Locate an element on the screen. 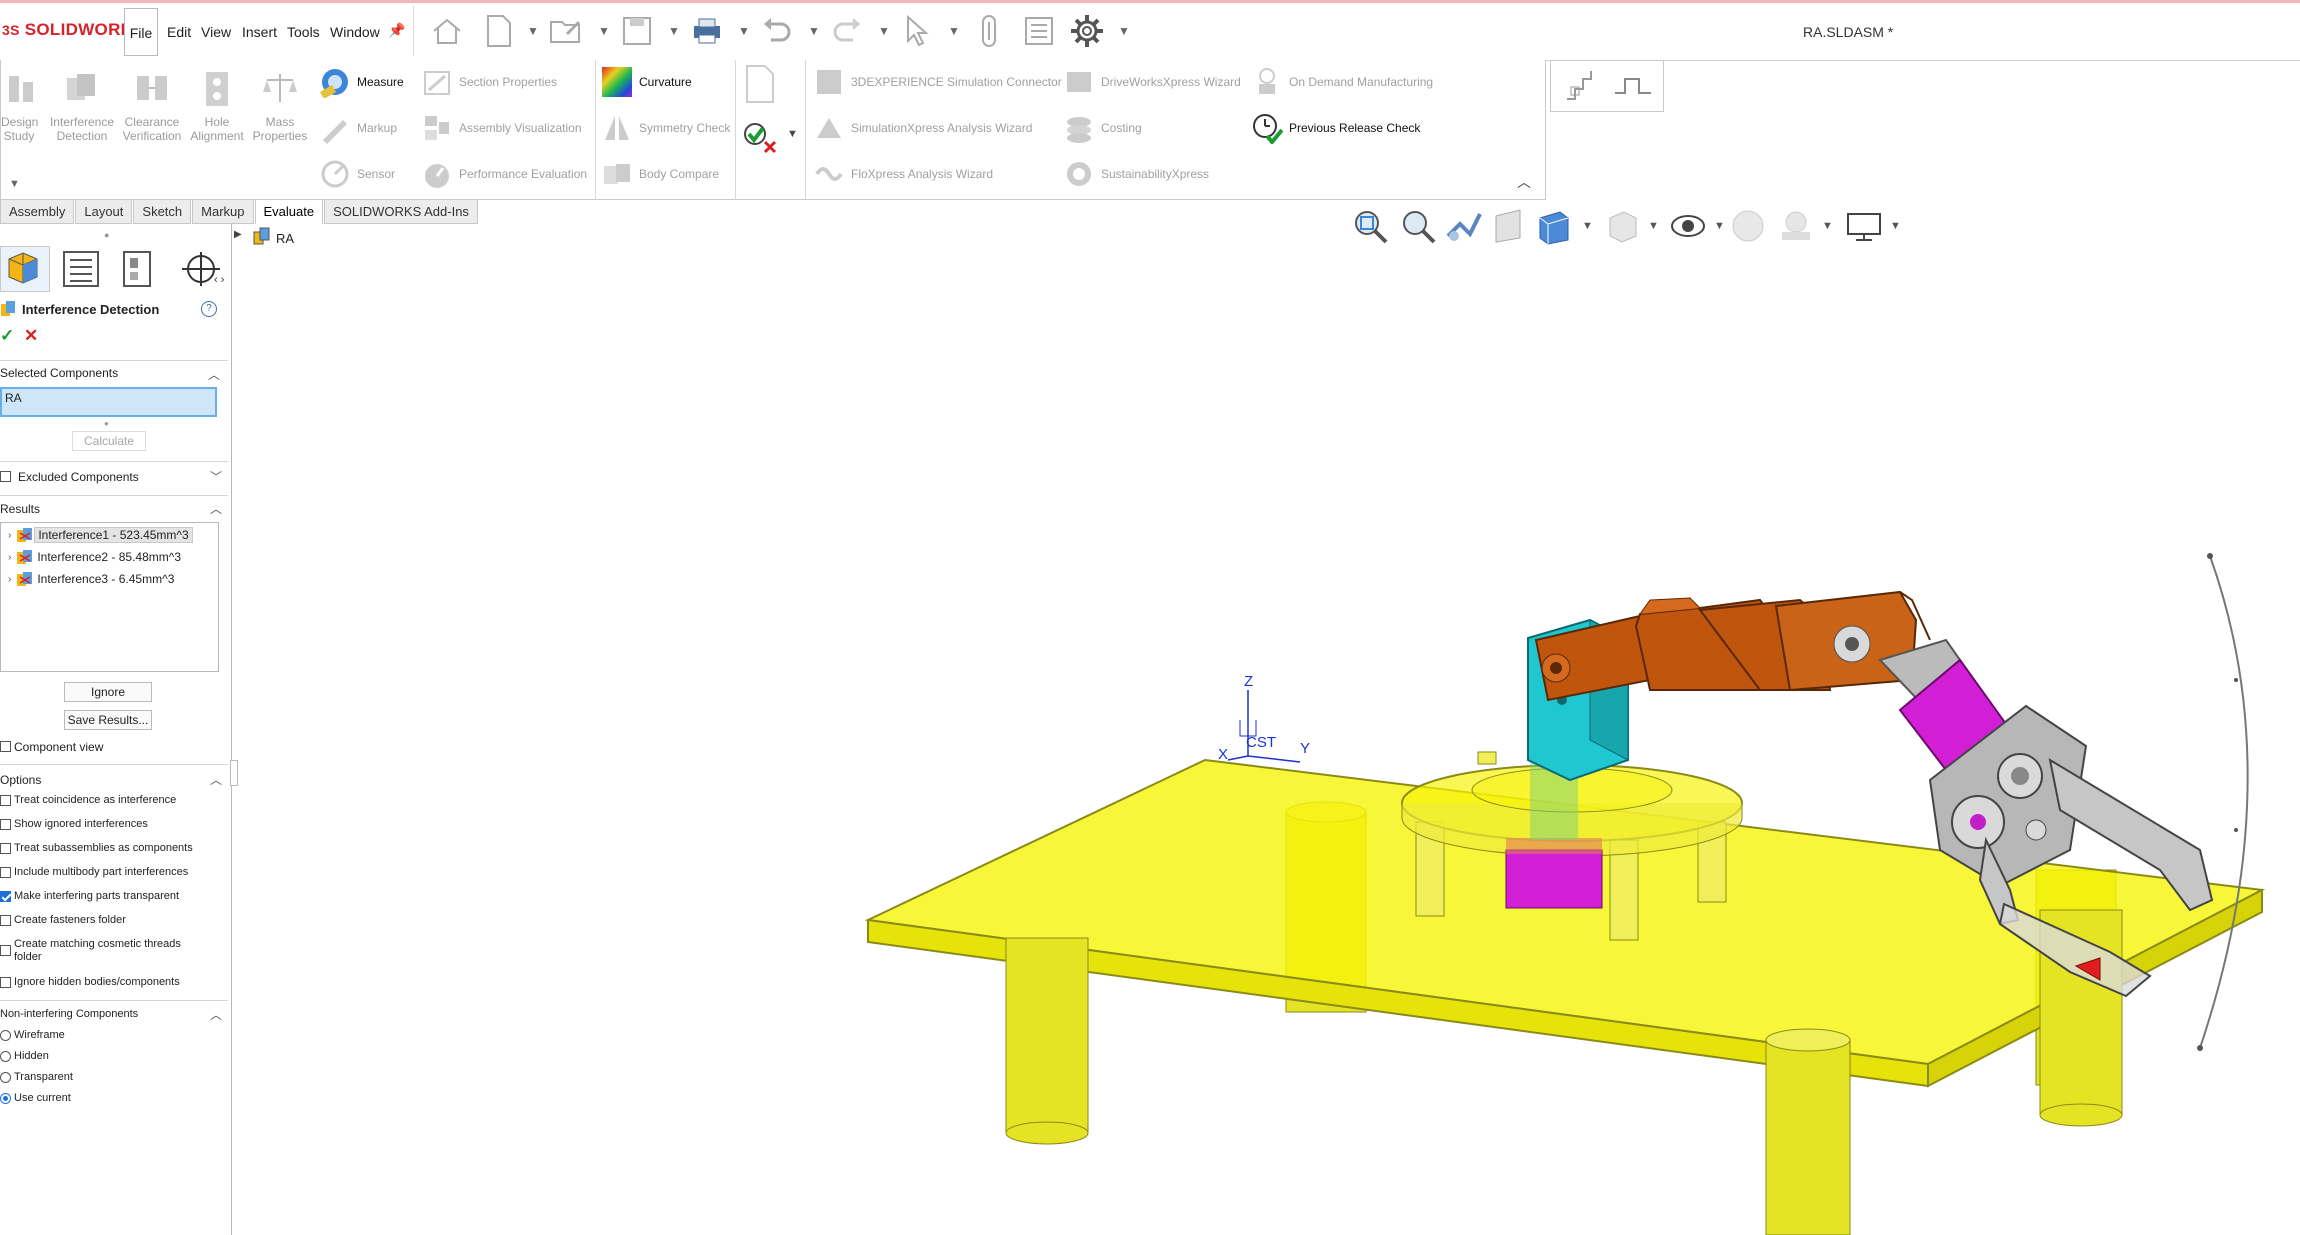 The height and width of the screenshot is (1235, 2300). hole-alignment-button: Hole Alignment is located at coordinates (217, 105).